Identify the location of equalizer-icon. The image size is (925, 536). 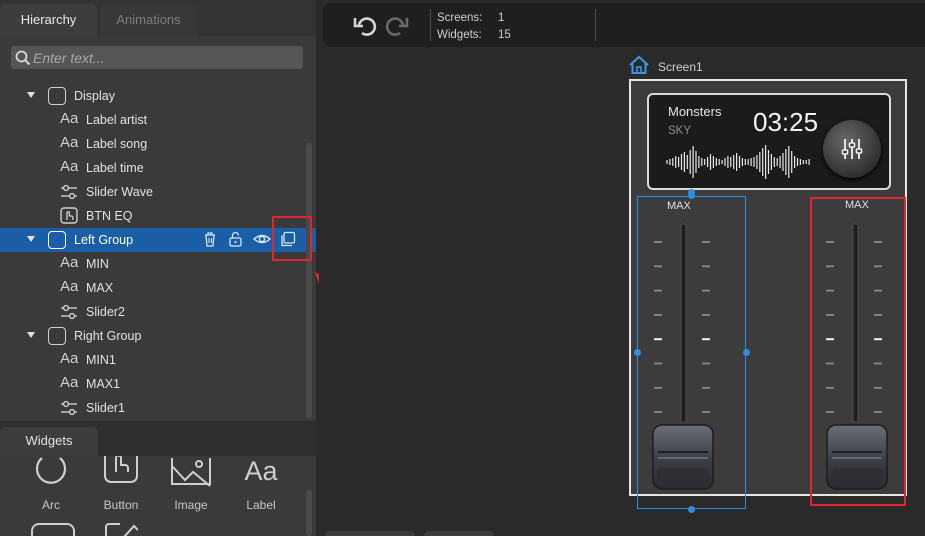
(852, 149).